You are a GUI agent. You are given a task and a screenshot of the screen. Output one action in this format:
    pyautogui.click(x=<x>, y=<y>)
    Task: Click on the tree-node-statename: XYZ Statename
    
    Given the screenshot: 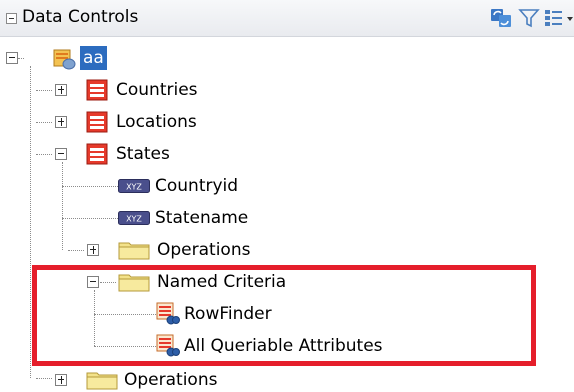 What is the action you would take?
    pyautogui.click(x=140, y=218)
    